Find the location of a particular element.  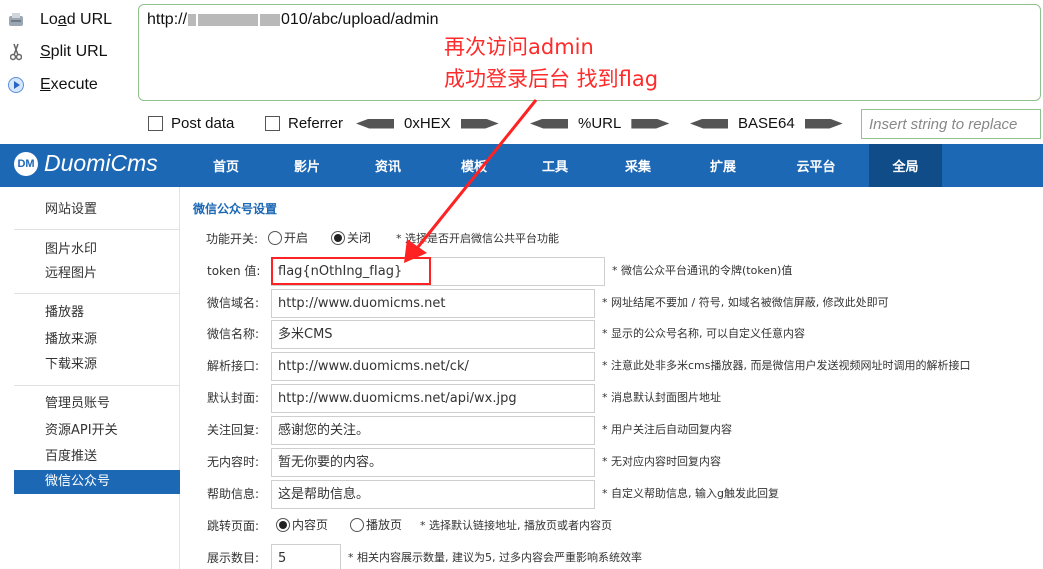

field-label: token 值: is located at coordinates (234, 271).